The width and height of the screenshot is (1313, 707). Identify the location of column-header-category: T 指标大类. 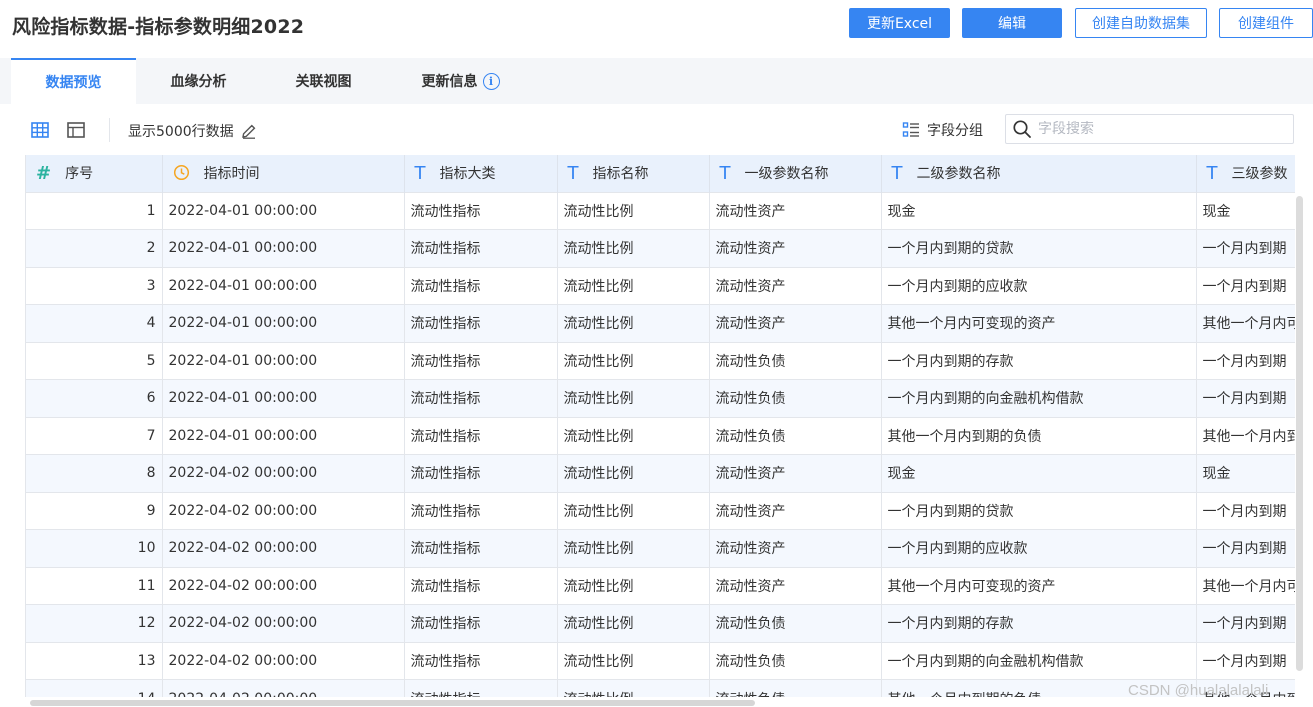
(481, 173).